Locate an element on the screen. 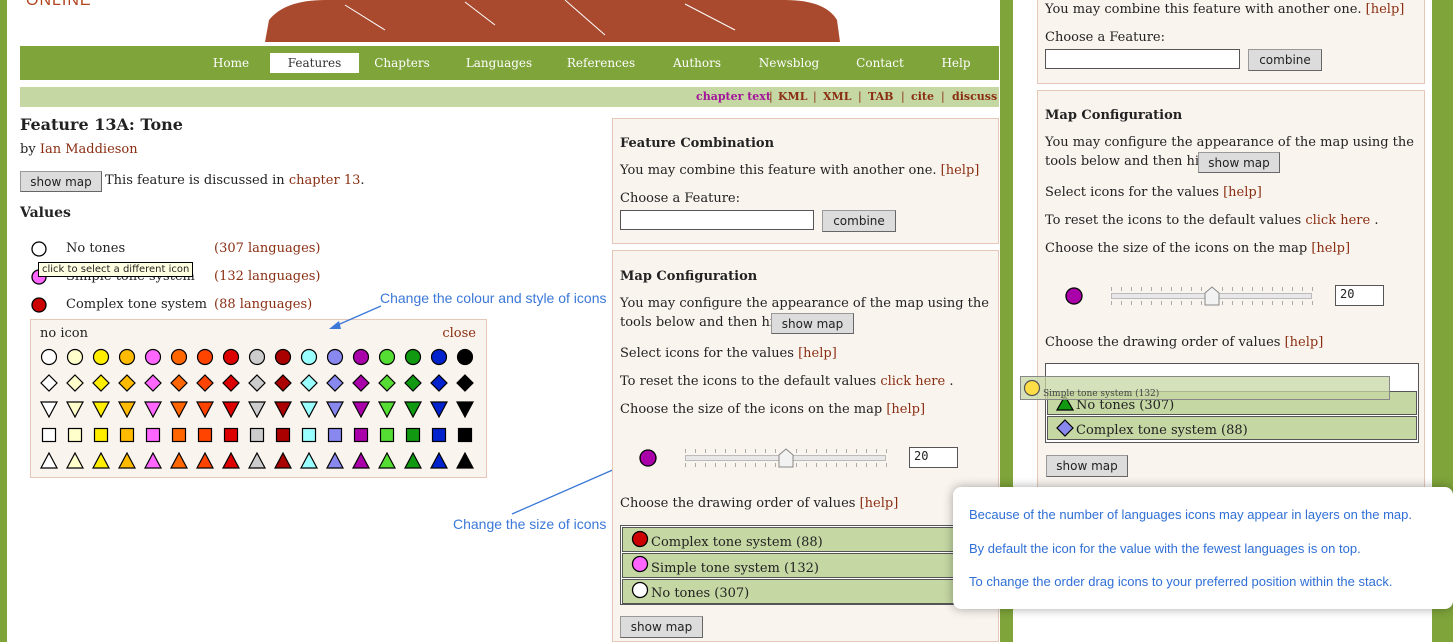  right-order-item-complex: Complex tone system (88) is located at coordinates (1232, 428).